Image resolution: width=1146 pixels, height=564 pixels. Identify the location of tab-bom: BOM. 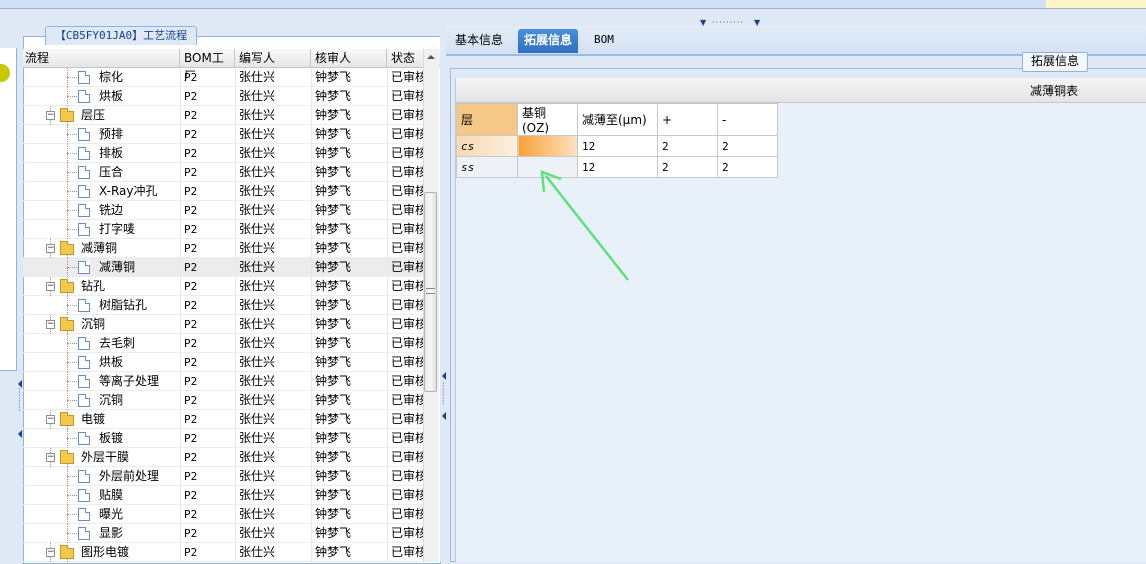
(604, 41).